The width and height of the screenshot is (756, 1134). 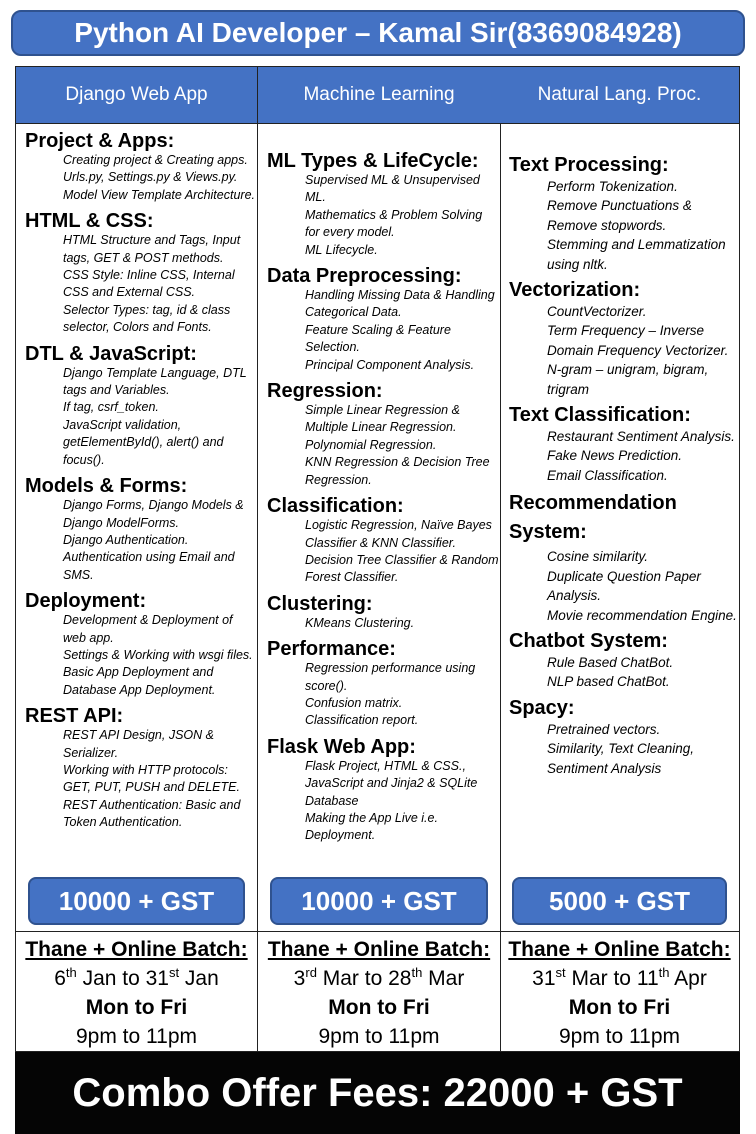 I want to click on topic-item: Authentication using Email and SMS., so click(x=149, y=566).